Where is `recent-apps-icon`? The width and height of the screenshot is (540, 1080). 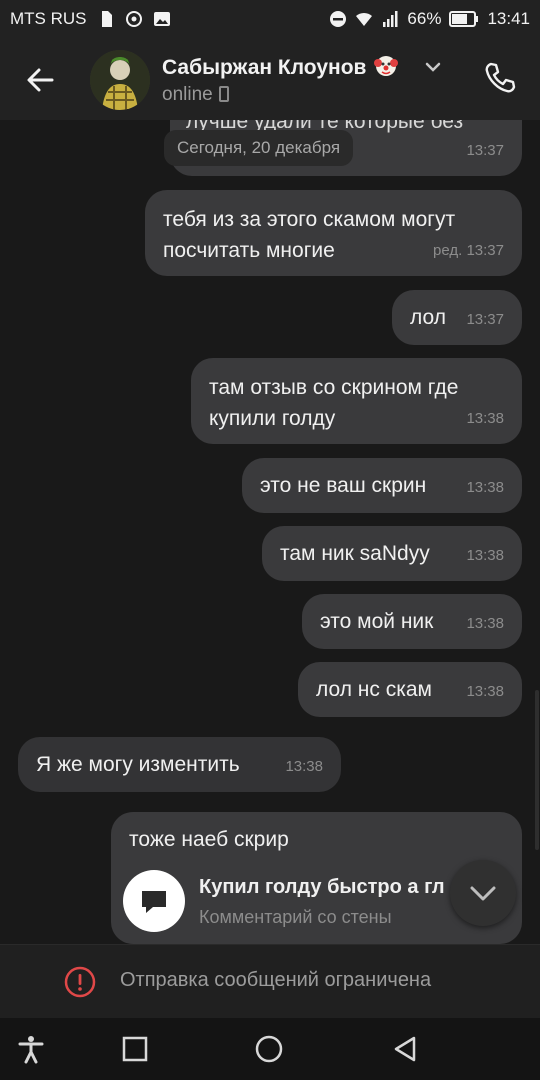 recent-apps-icon is located at coordinates (135, 1049).